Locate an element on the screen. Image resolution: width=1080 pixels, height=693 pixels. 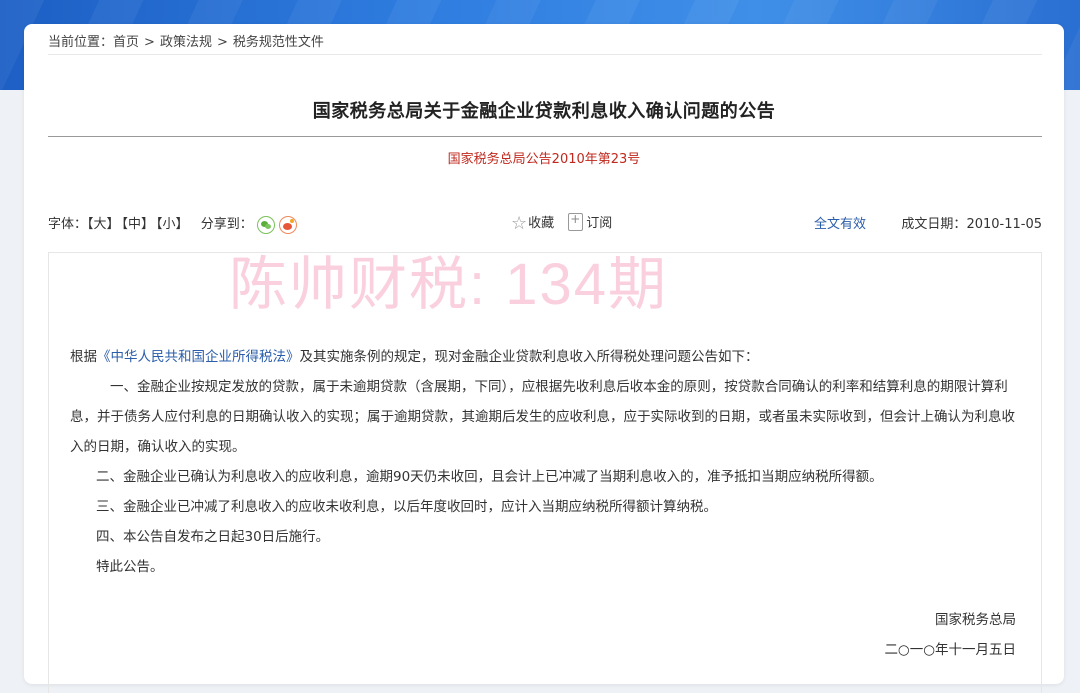
favorite-label: 收藏 is located at coordinates (541, 223).